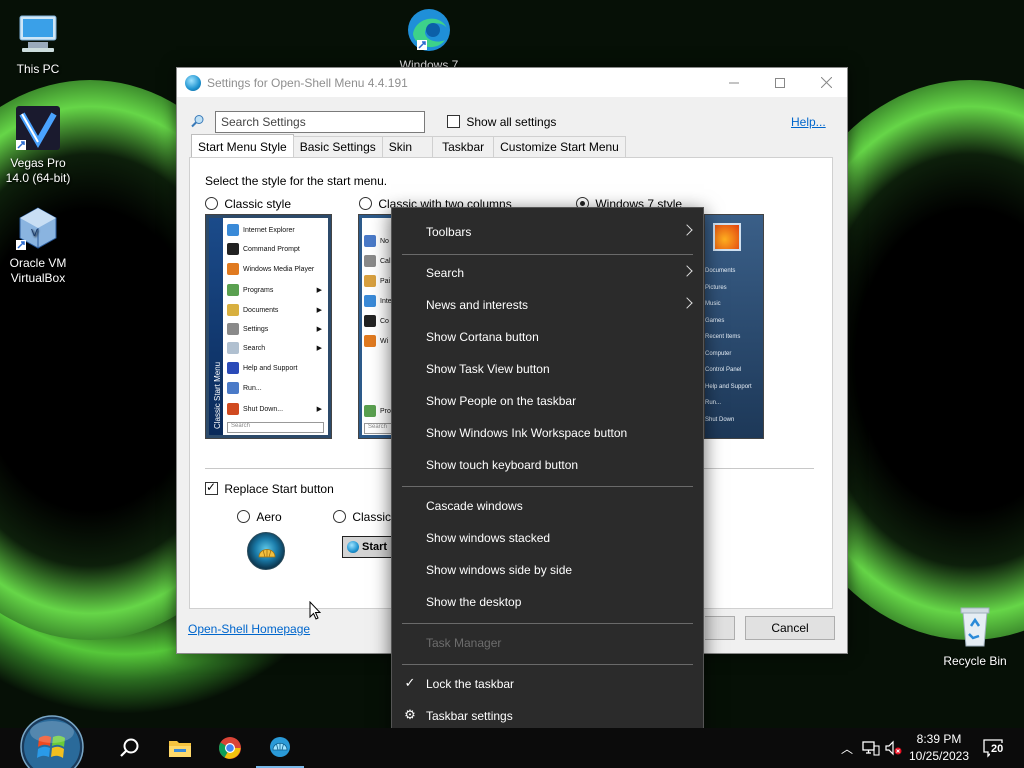  What do you see at coordinates (780, 82) in the screenshot?
I see `maximize-button` at bounding box center [780, 82].